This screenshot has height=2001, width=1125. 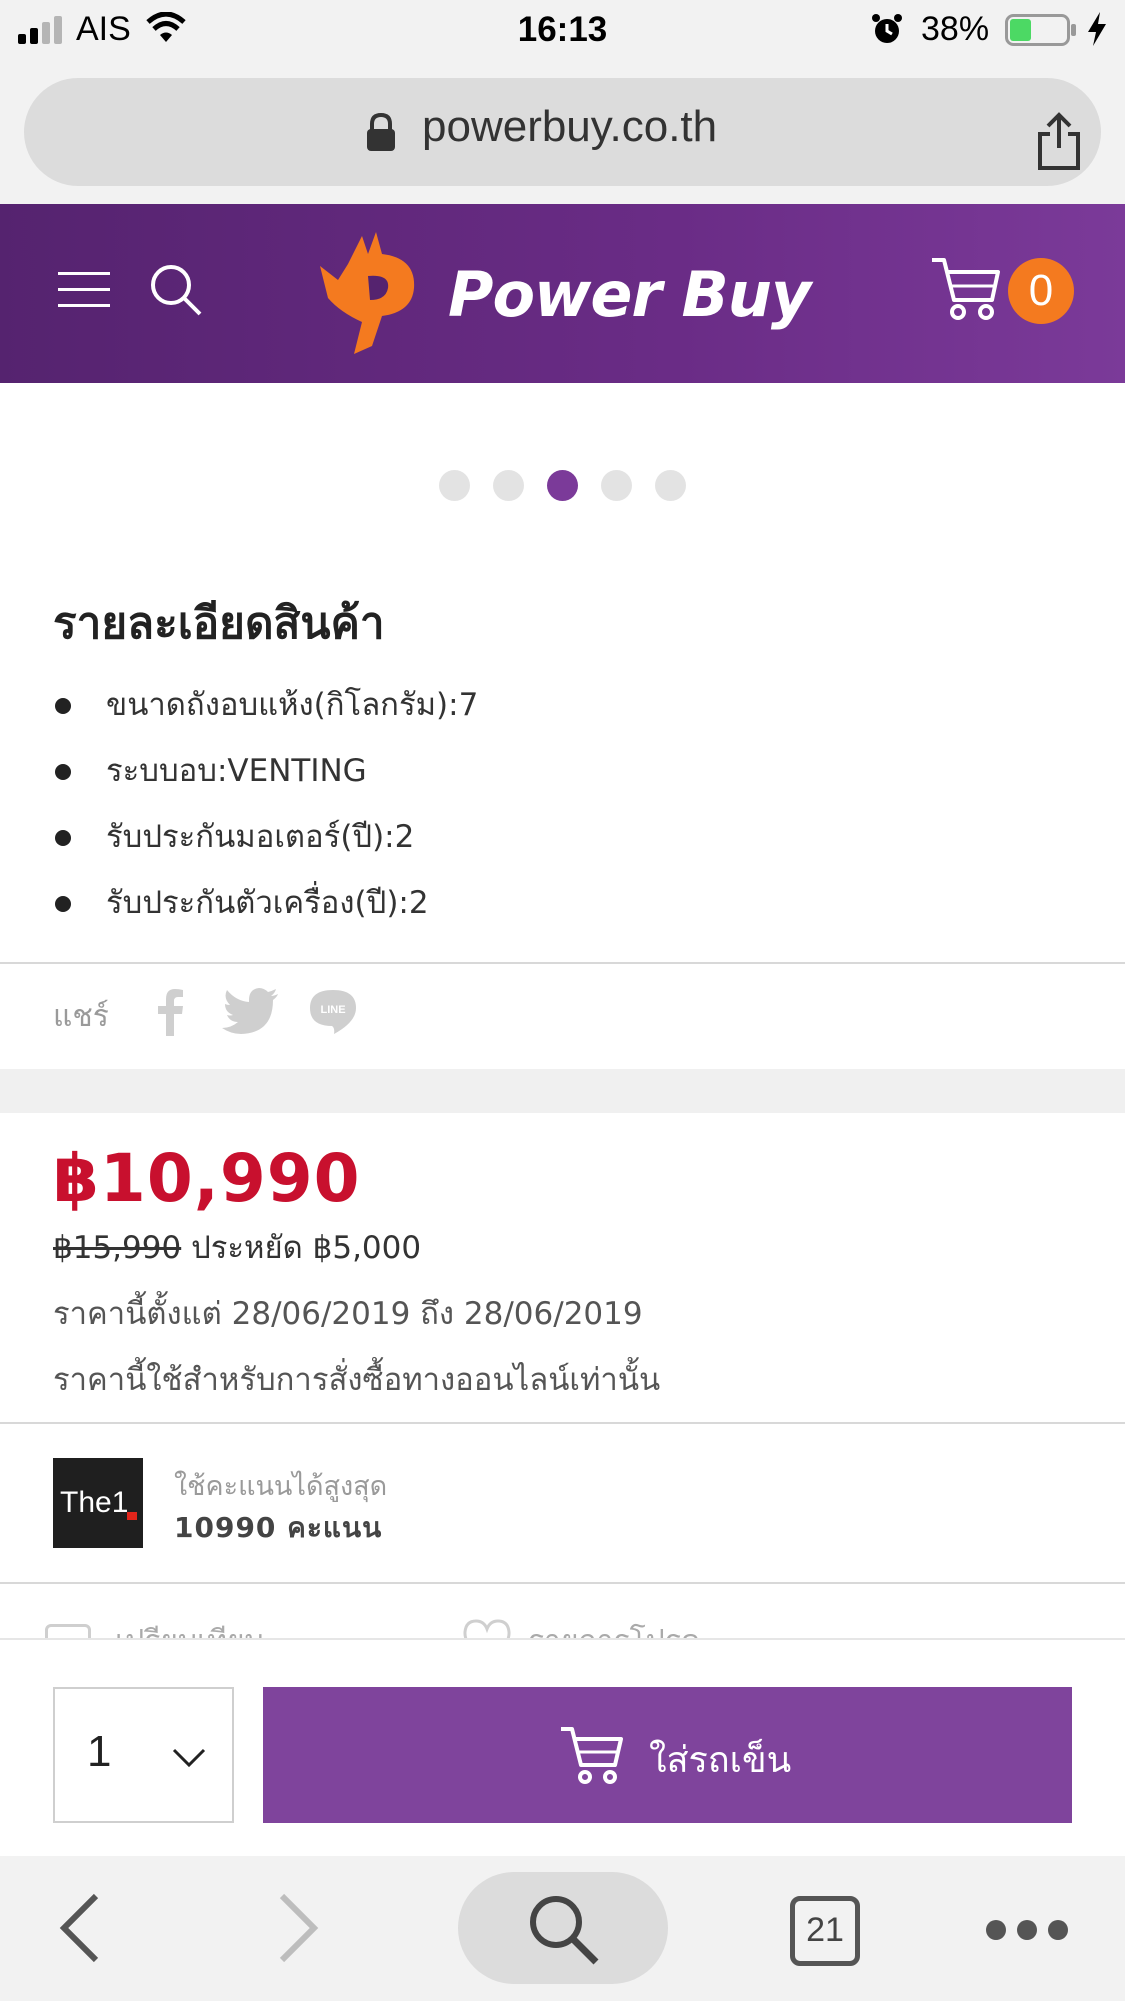 What do you see at coordinates (143, 1755) in the screenshot?
I see `quantity-select: 1` at bounding box center [143, 1755].